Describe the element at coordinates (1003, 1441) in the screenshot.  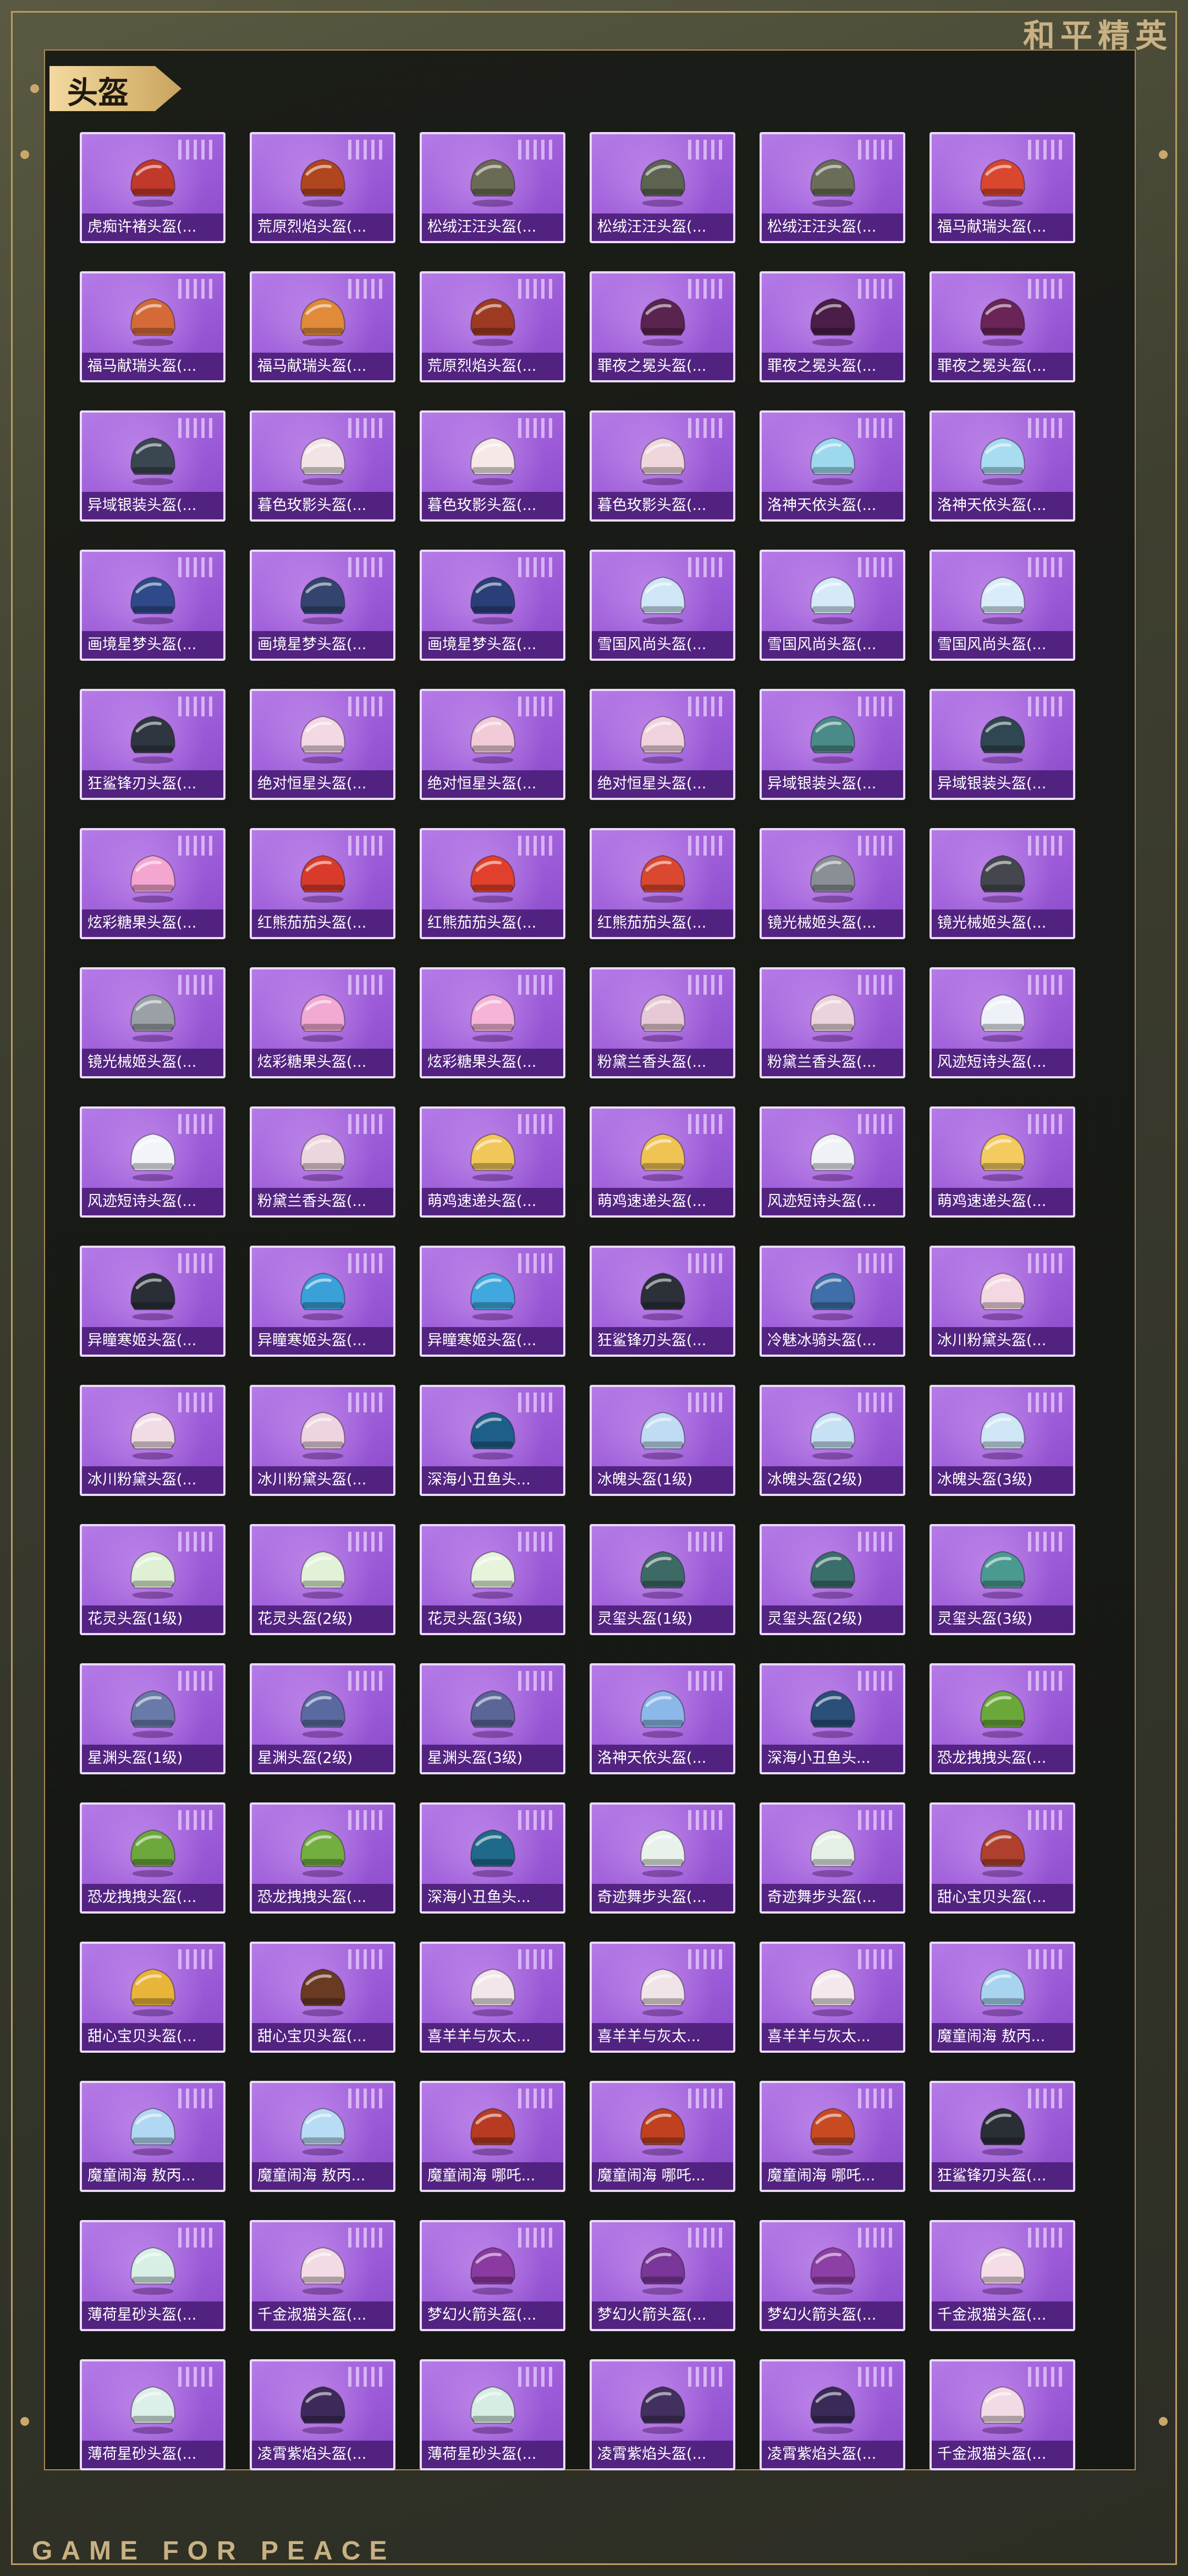
I see `helmet-item-card: 冰魄头盔(3级)` at that location.